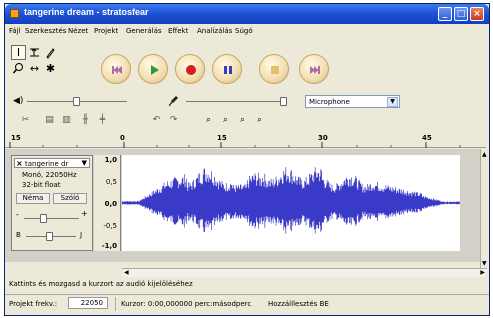  What do you see at coordinates (156, 120) in the screenshot?
I see `undo-icon: ↶` at bounding box center [156, 120].